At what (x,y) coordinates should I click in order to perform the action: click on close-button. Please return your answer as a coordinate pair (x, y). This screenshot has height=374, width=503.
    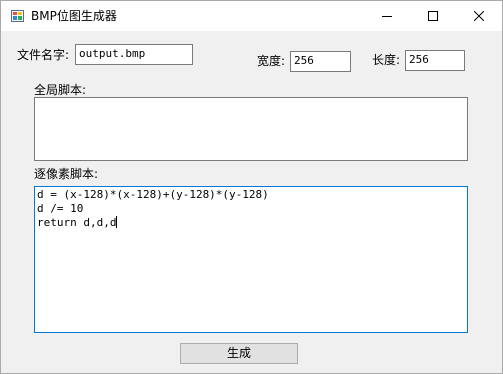
    Looking at the image, I should click on (479, 16).